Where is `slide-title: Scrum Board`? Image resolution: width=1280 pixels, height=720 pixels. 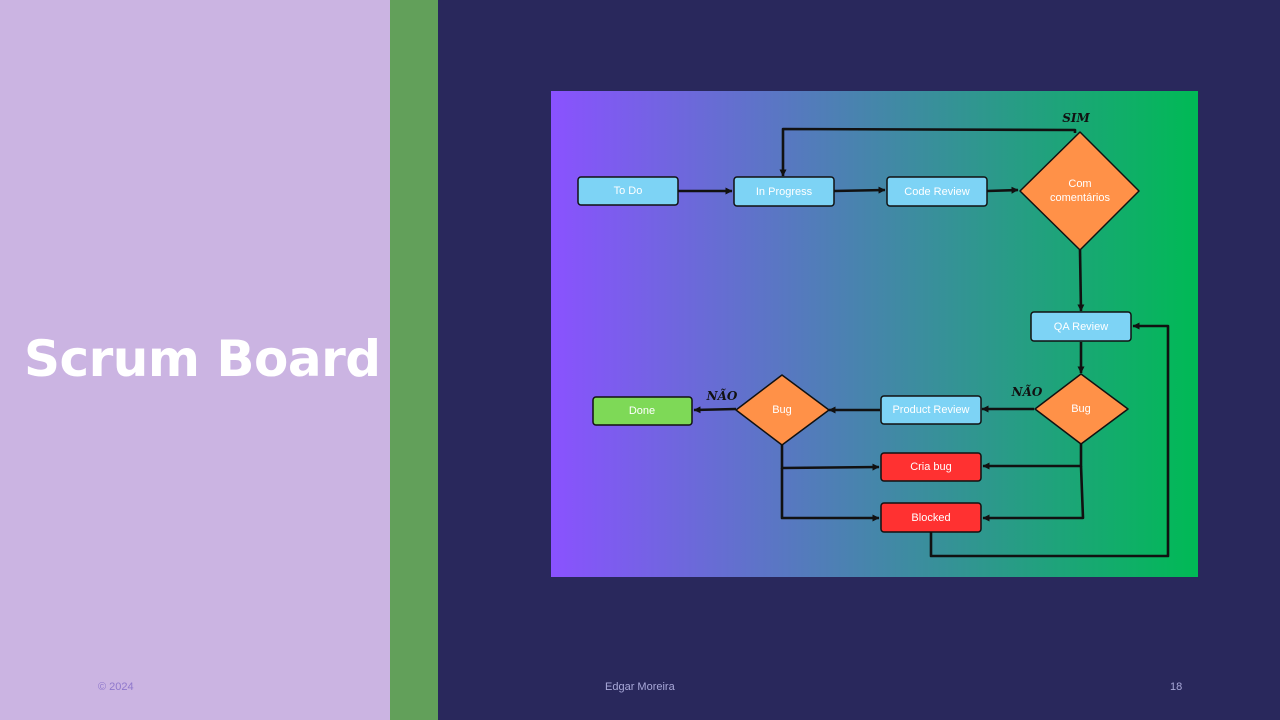
slide-title: Scrum Board is located at coordinates (202, 359).